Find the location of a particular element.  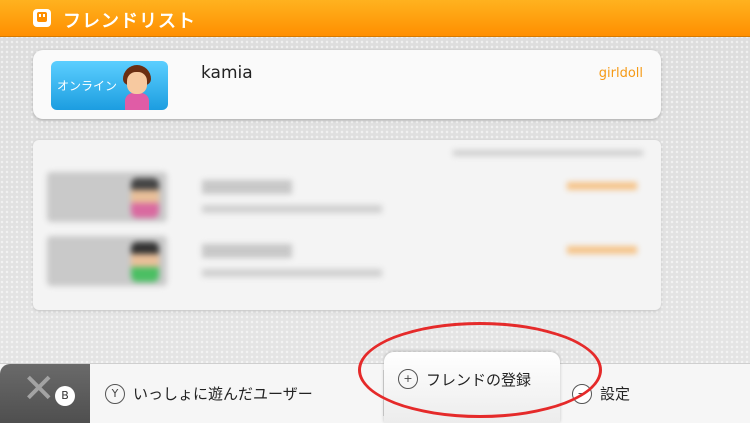

close-button: ✕ B is located at coordinates (45, 393).